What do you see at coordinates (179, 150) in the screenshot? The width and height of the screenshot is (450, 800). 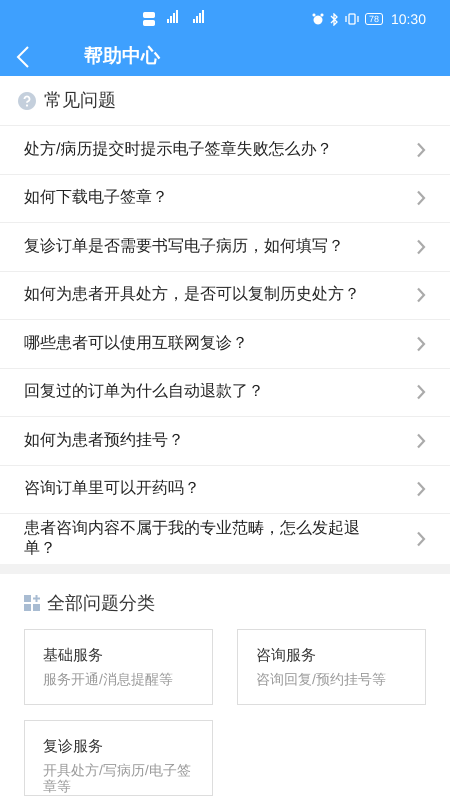 I see `question-text: 处方/病历提交时提示电子签章失败怎么办？` at bounding box center [179, 150].